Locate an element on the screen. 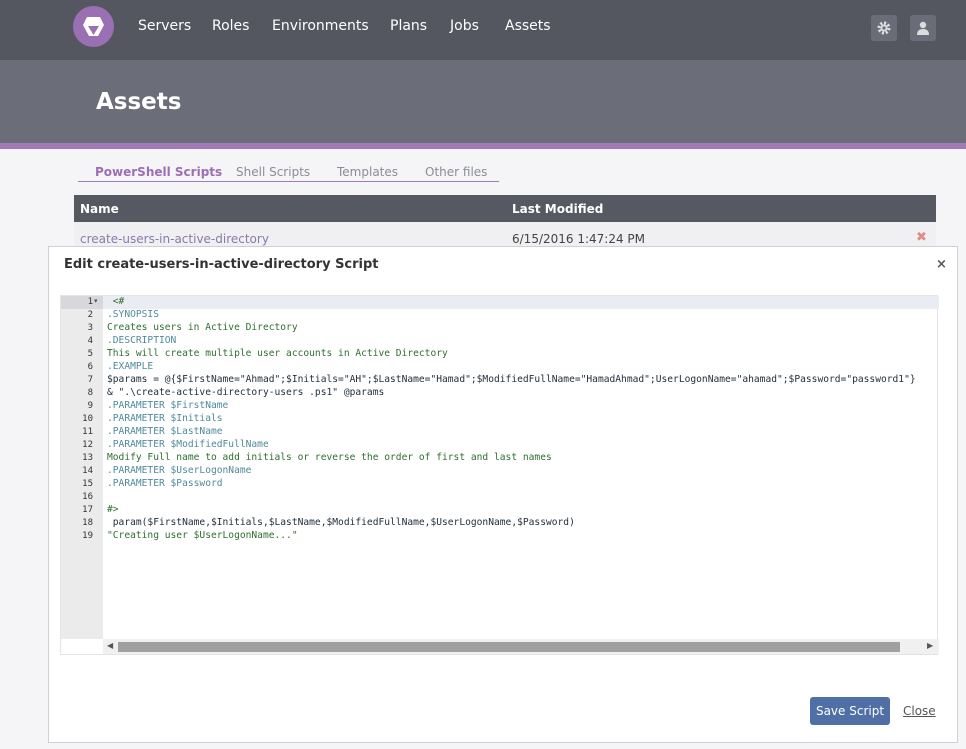 The width and height of the screenshot is (966, 749). table-header: Name Last Modified is located at coordinates (505, 208).